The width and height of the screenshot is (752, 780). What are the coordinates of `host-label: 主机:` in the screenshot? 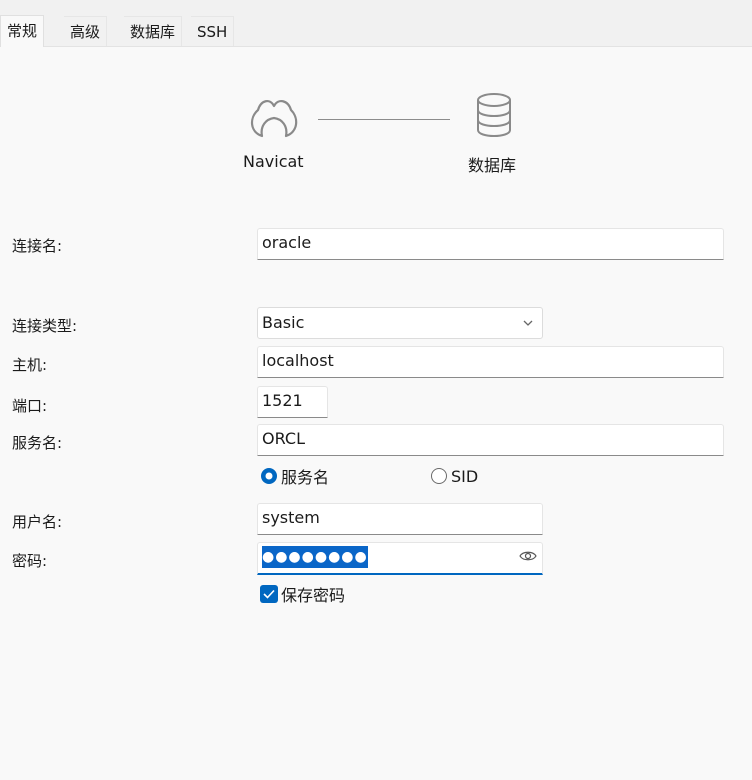 It's located at (30, 365).